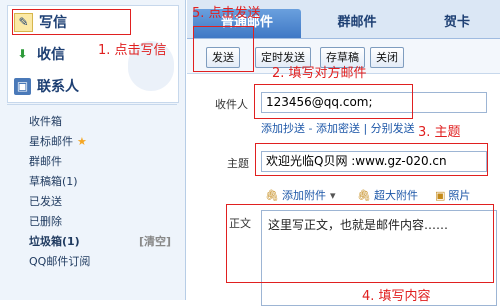  What do you see at coordinates (226, 13) in the screenshot?
I see `annotation-step-5: 5. 点击发送` at bounding box center [226, 13].